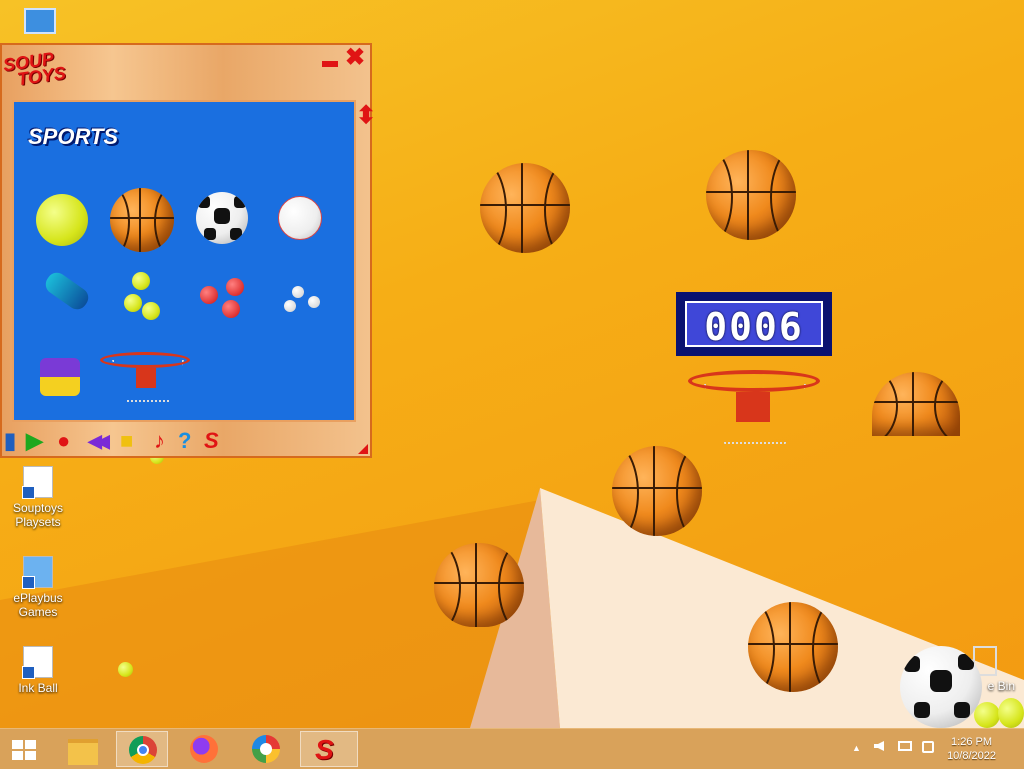 This screenshot has height=769, width=1024. I want to click on taskbar-file-explorer, so click(84, 749).